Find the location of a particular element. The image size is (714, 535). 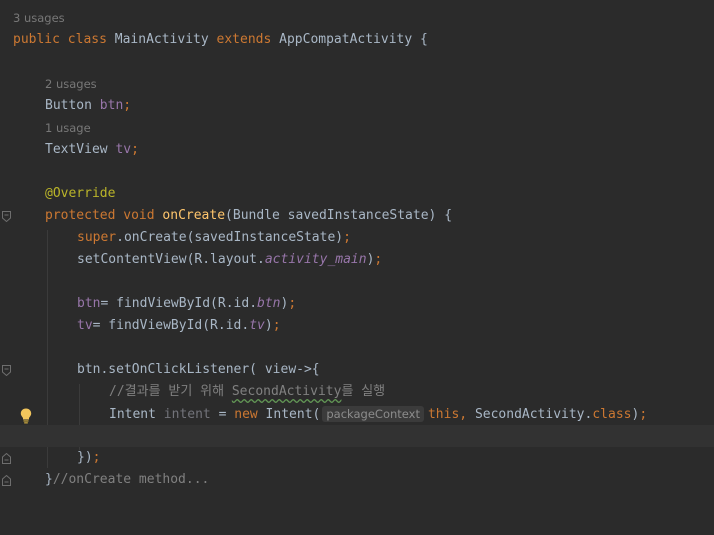

code-line: 2 usages is located at coordinates (357, 84).